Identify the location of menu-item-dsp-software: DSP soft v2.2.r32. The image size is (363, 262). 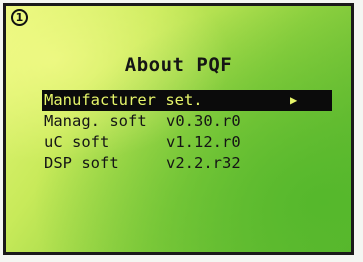
(187, 163).